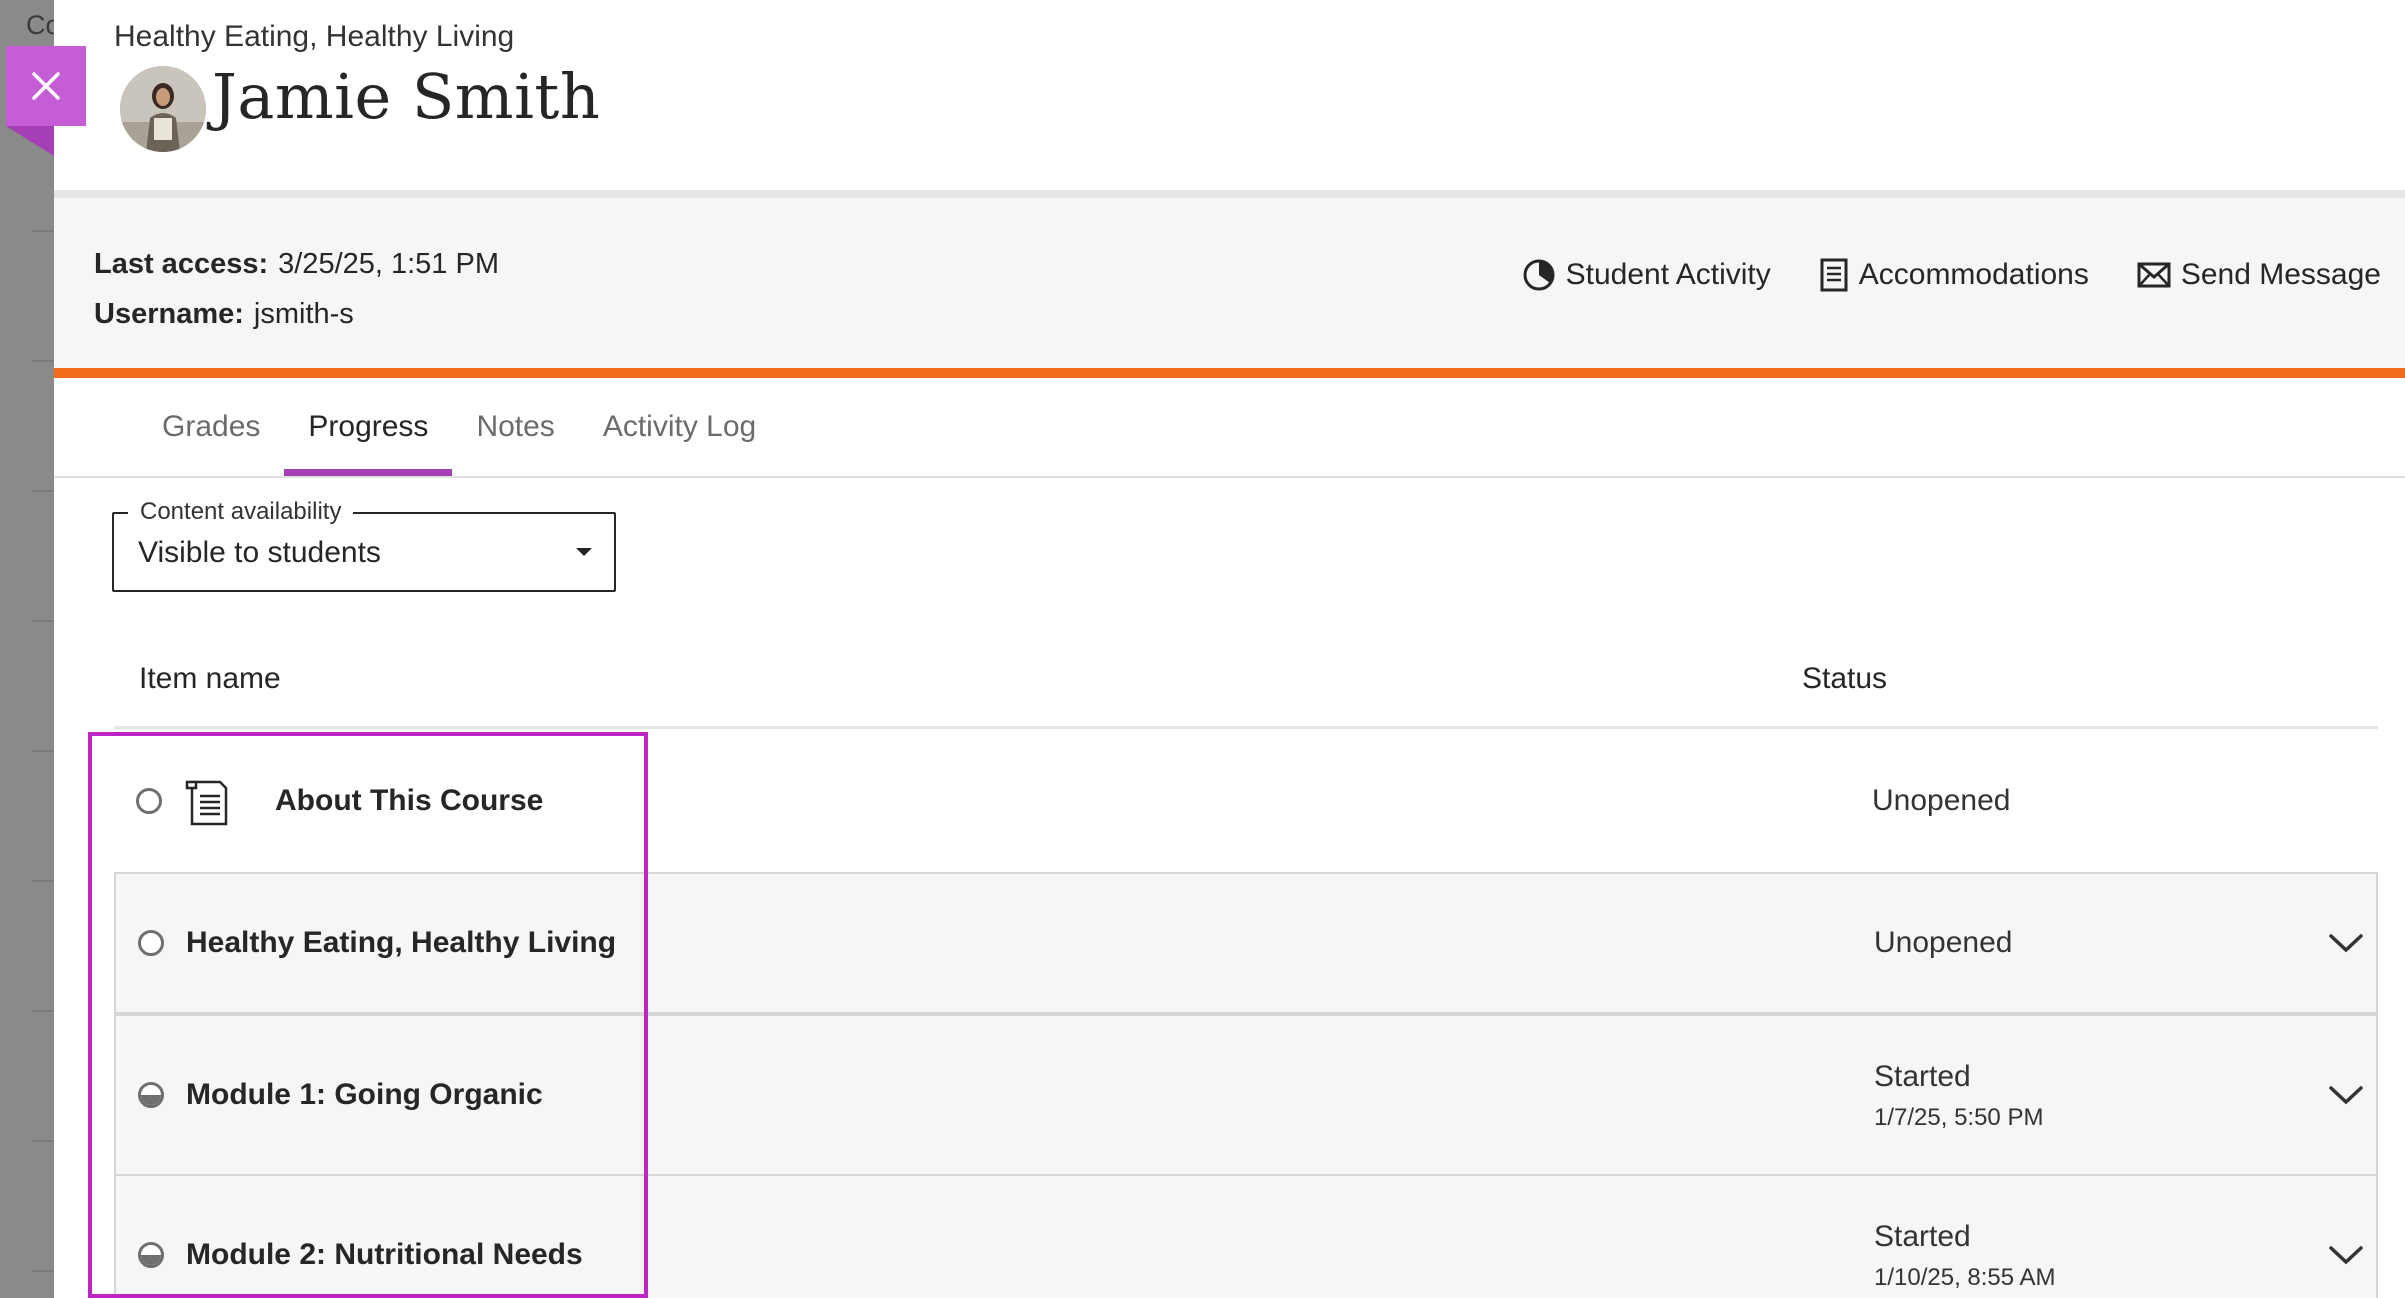 This screenshot has height=1298, width=2405. Describe the element at coordinates (259, 552) in the screenshot. I see `content-availability-value: Visible to students` at that location.